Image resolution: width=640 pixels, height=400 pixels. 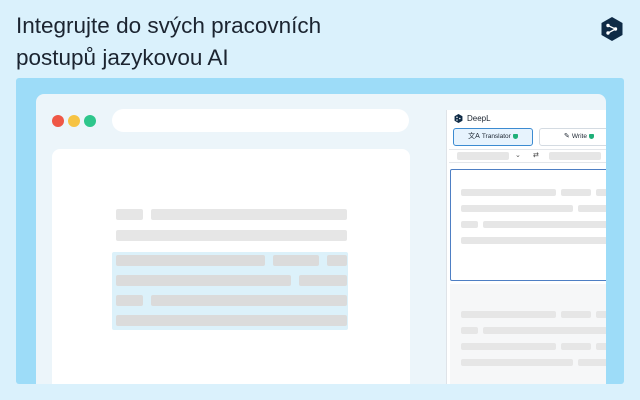 What do you see at coordinates (90, 121) in the screenshot?
I see `window-maximize-dot` at bounding box center [90, 121].